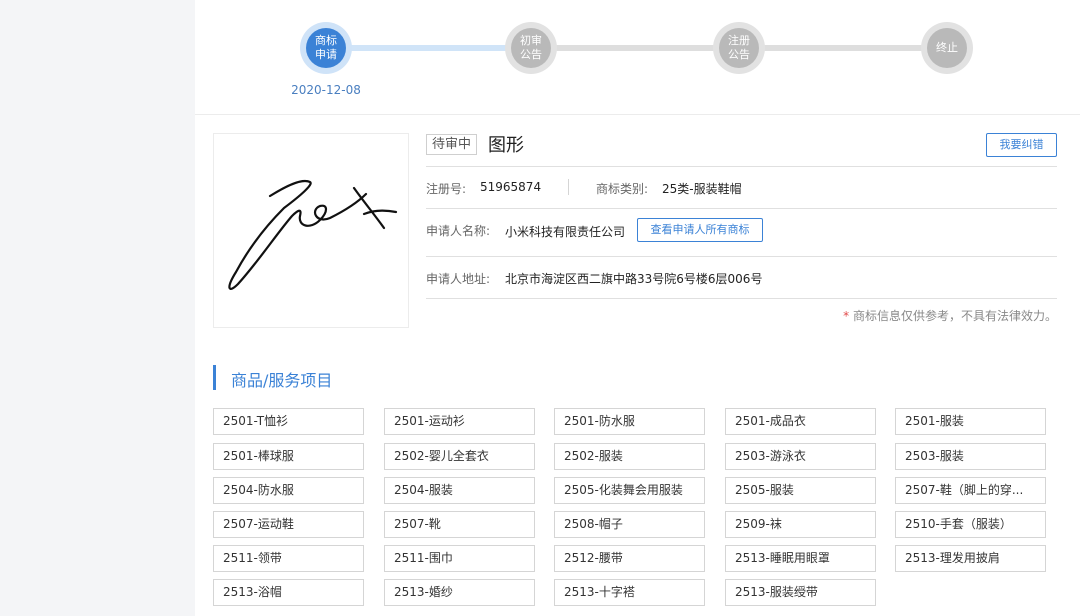 The image size is (1080, 616). Describe the element at coordinates (629, 490) in the screenshot. I see `goods-item: 2505-化装舞会用服装` at that location.